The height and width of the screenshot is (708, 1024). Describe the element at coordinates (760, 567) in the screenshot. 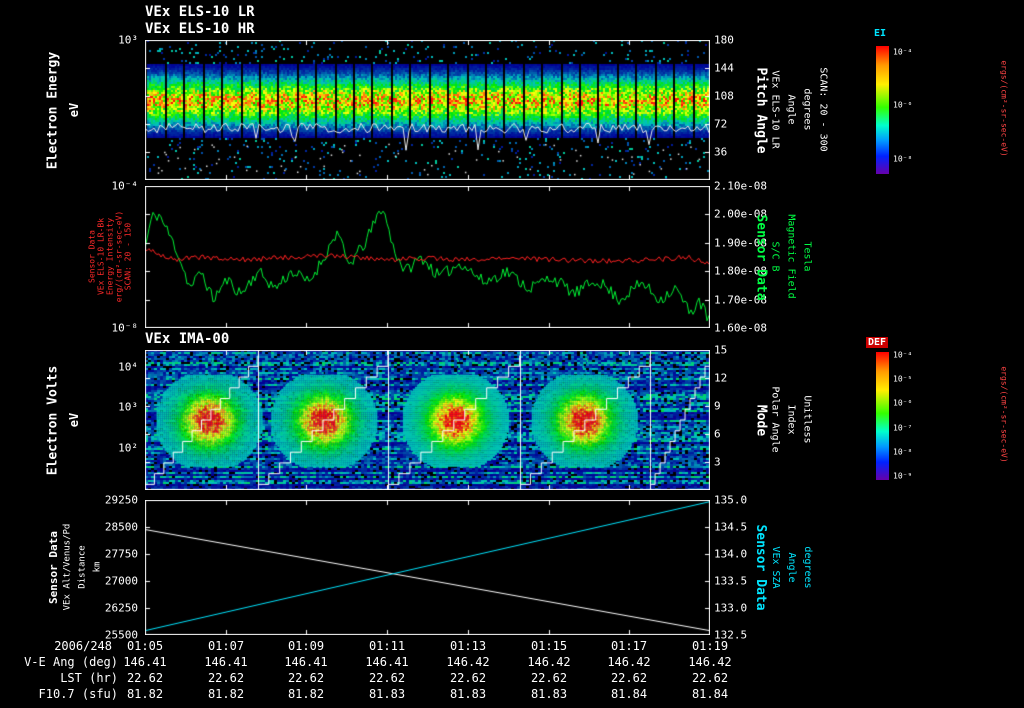

I see `panel4-right-axis-label-line: Sensor Data` at that location.